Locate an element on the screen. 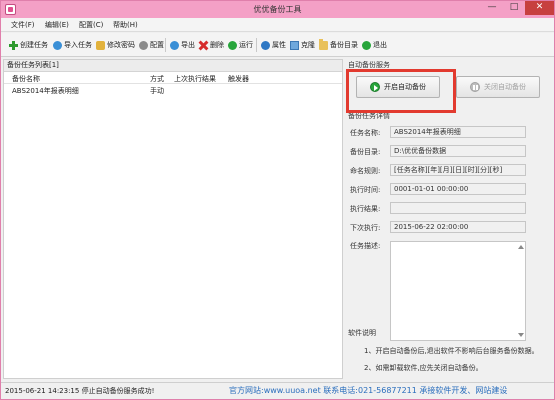 The height and width of the screenshot is (400, 555). plus-icon is located at coordinates (13, 45).